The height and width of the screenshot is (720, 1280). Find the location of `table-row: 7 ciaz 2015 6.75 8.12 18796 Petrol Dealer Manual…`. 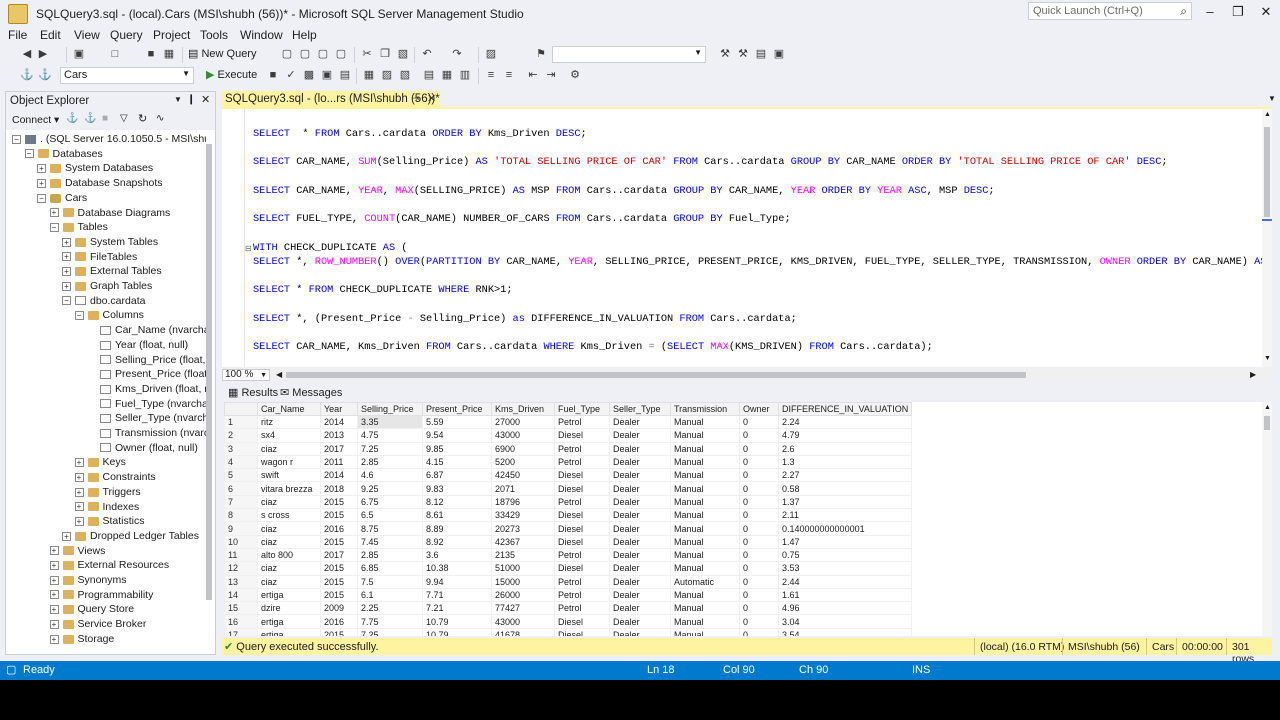

table-row: 7 ciaz 2015 6.75 8.12 18796 Petrol Dealer Manual… is located at coordinates (568, 502).